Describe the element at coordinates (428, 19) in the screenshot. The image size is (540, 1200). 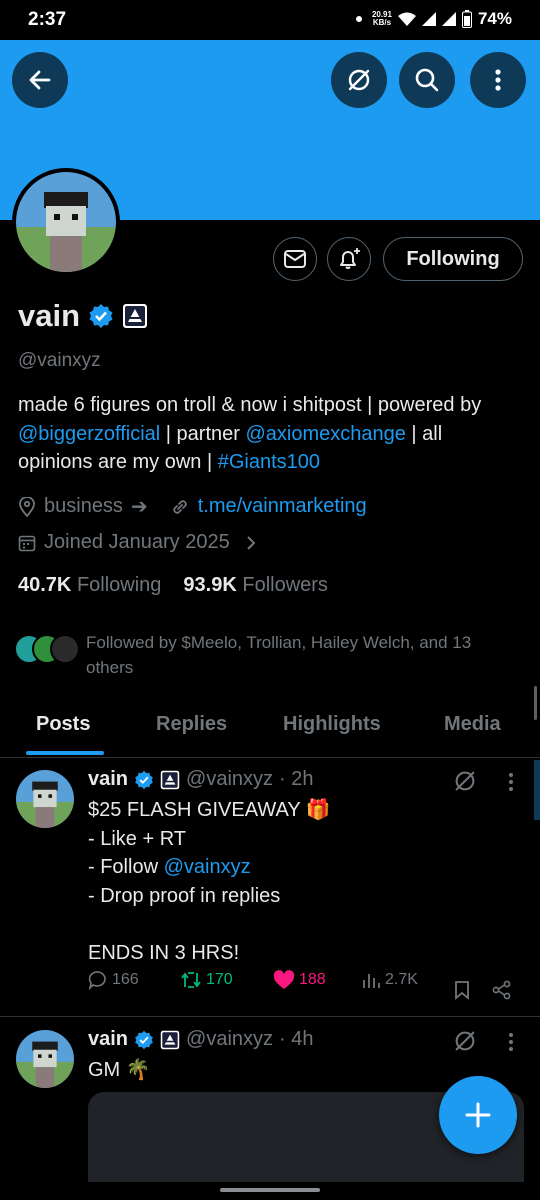
I see `signal-icon` at that location.